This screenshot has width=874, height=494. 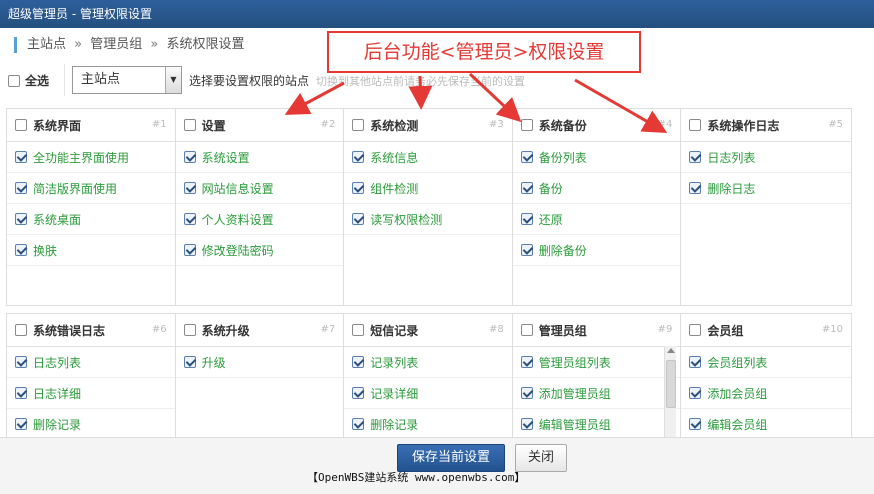 What do you see at coordinates (205, 44) in the screenshot?
I see `breadcrumb-item-current: 系统权限设置` at bounding box center [205, 44].